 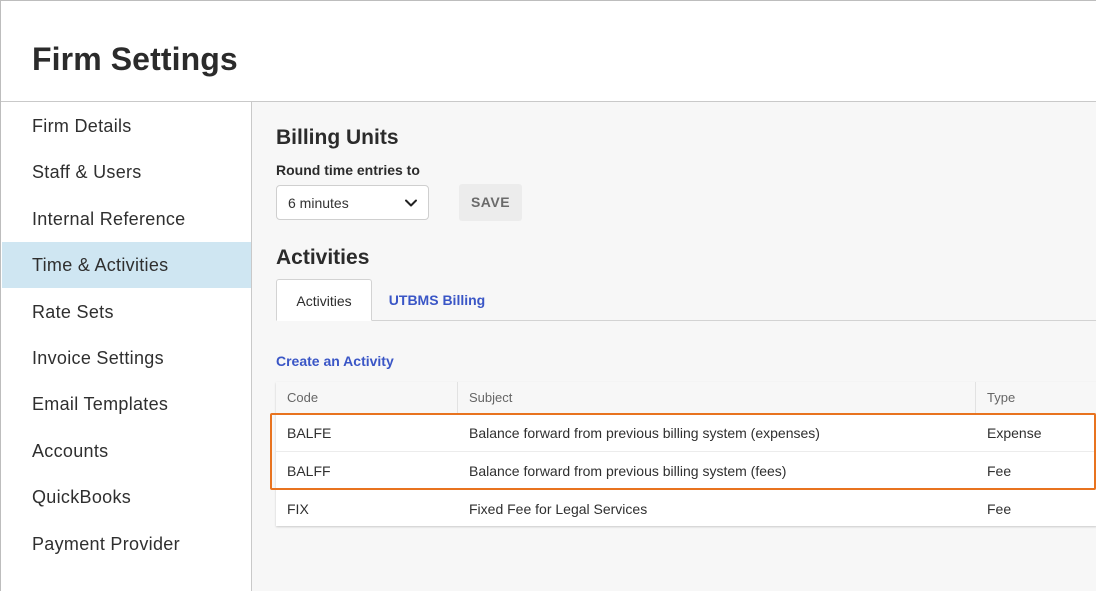 I want to click on column-header-code: Code, so click(x=366, y=398).